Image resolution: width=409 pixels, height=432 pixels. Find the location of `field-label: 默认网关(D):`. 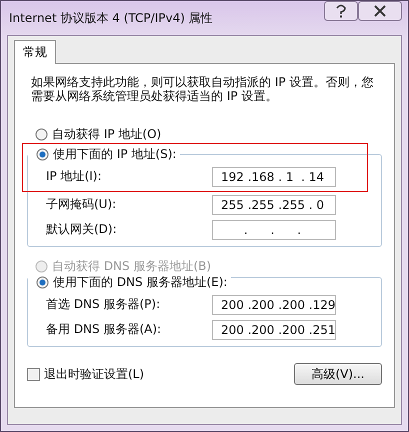

field-label: 默认网关(D): is located at coordinates (81, 229).